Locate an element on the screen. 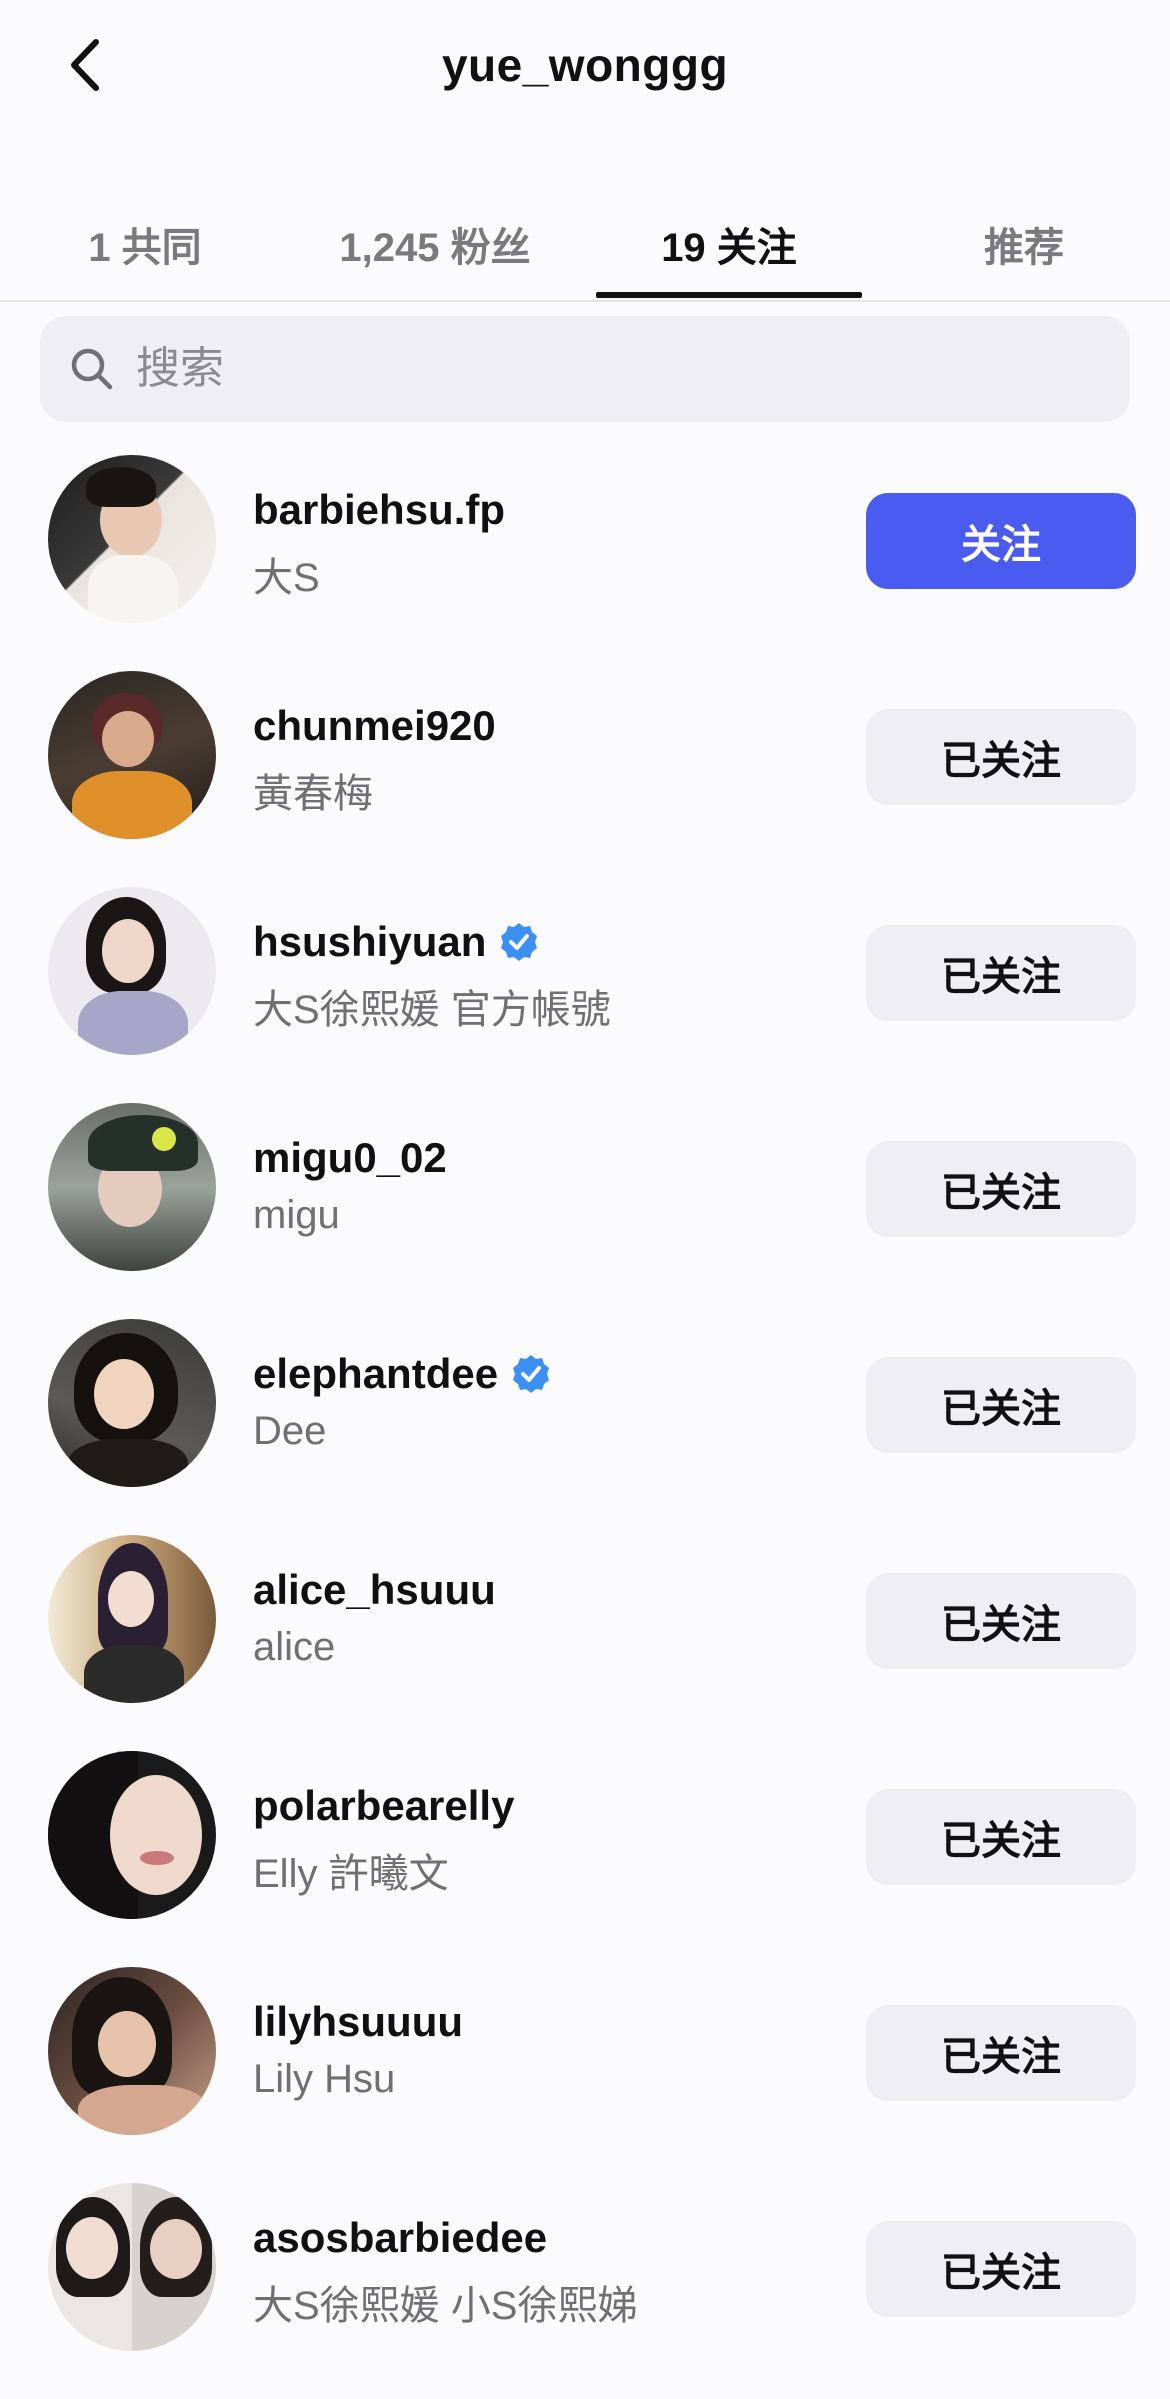 The height and width of the screenshot is (2399, 1170). username: elephantdee is located at coordinates (548, 1374).